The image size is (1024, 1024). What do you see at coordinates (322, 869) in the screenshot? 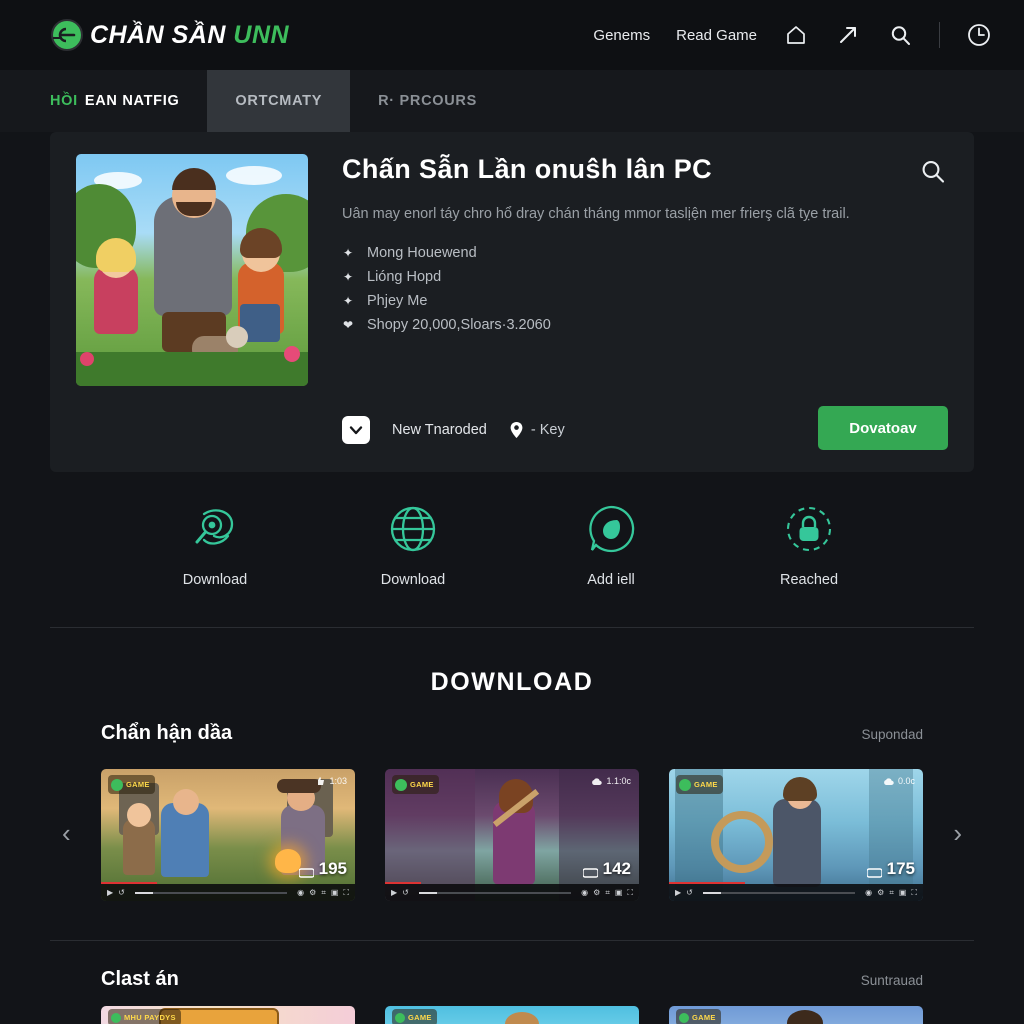
I see `card-count: 195` at bounding box center [322, 869].